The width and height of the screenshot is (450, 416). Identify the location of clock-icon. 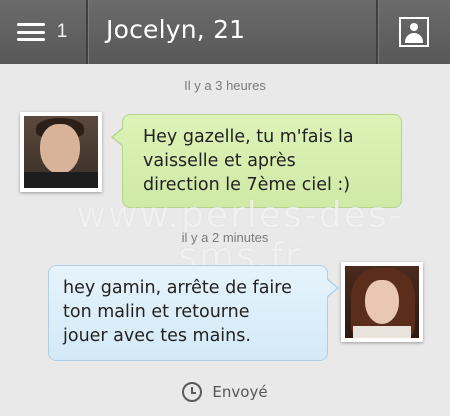
(192, 392).